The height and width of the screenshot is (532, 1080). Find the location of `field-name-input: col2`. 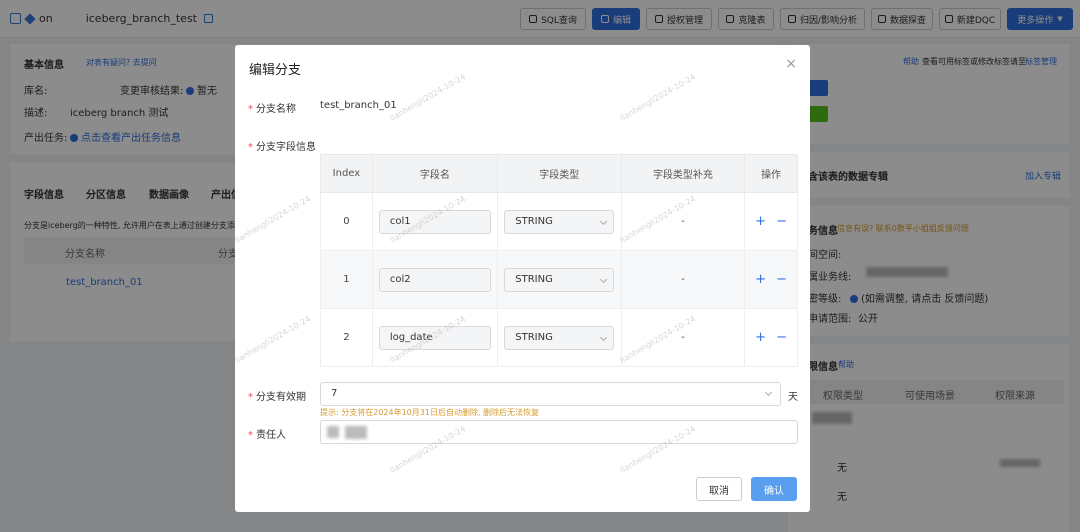

field-name-input: col2 is located at coordinates (434, 279).